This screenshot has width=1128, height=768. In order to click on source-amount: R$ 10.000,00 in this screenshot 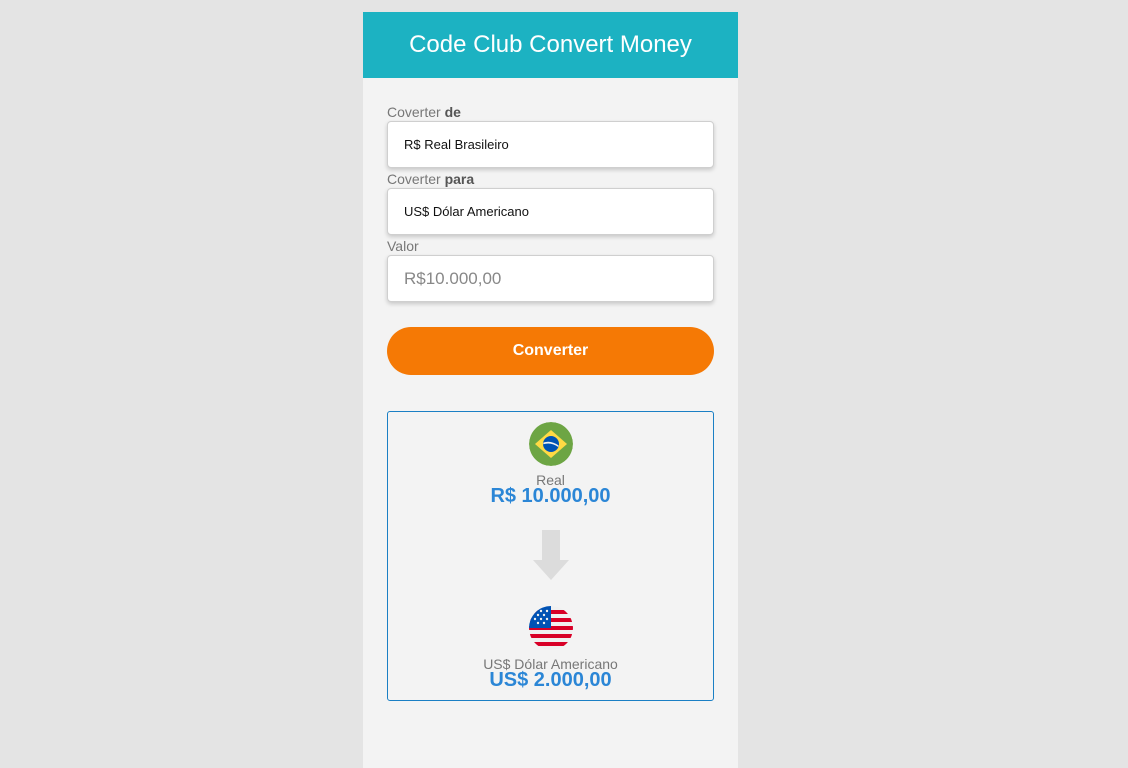, I will do `click(550, 496)`.